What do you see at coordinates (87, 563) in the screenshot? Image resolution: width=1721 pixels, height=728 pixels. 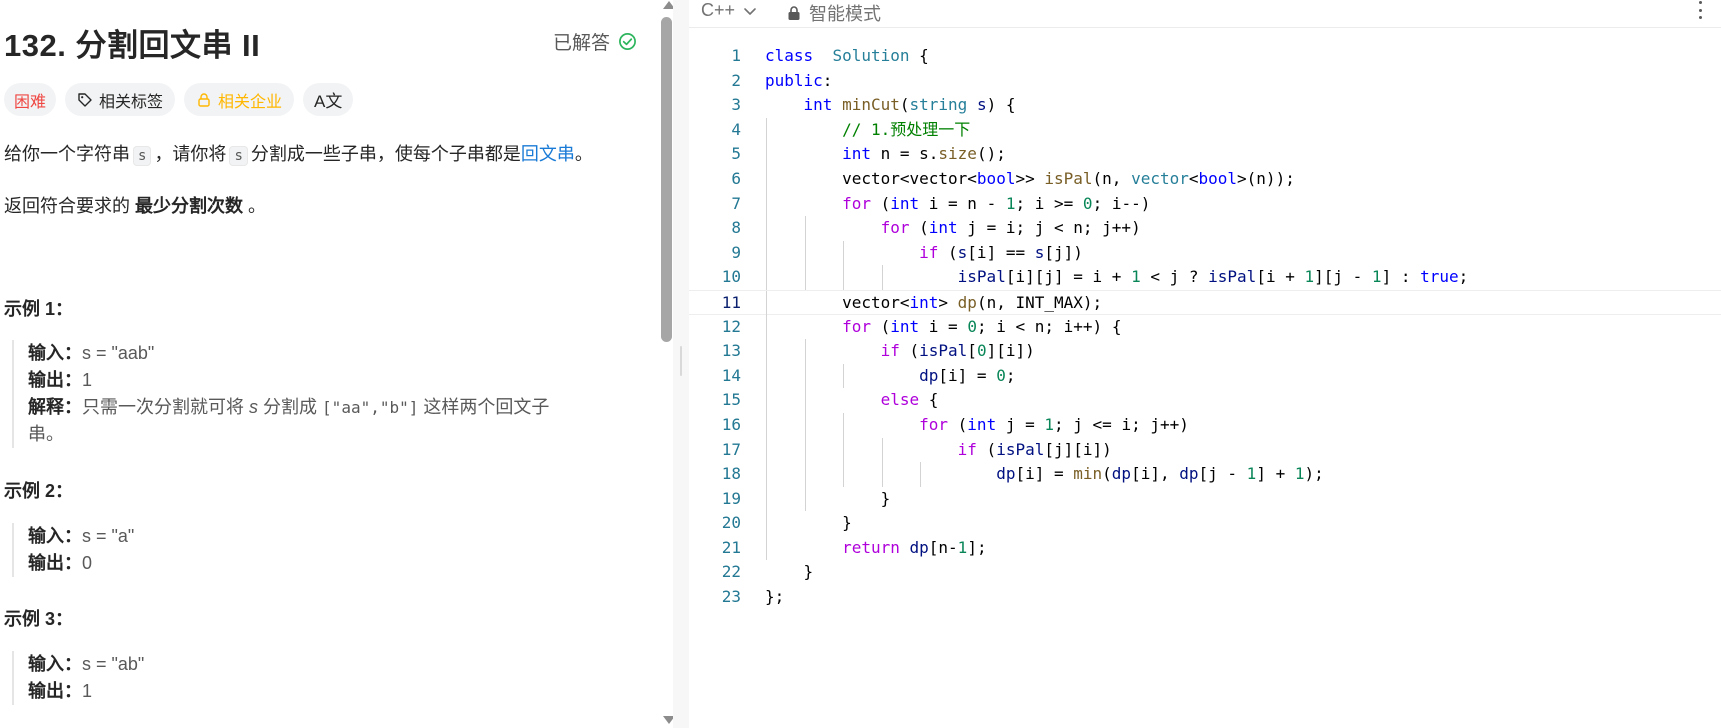 I see `output-value: 0` at bounding box center [87, 563].